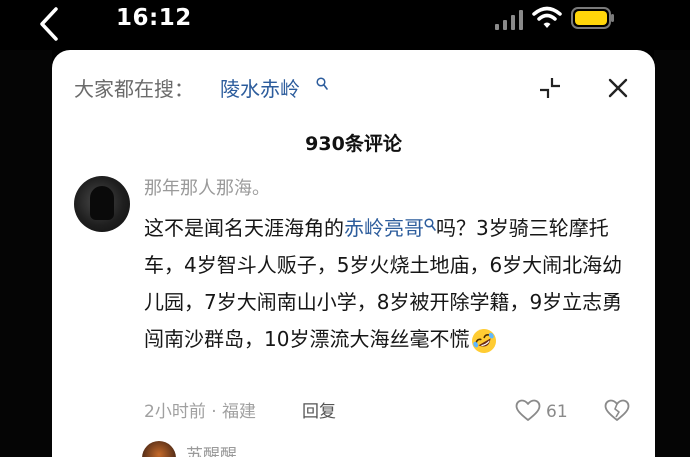 This screenshot has height=457, width=690. What do you see at coordinates (159, 449) in the screenshot?
I see `next-comment-avatar` at bounding box center [159, 449].